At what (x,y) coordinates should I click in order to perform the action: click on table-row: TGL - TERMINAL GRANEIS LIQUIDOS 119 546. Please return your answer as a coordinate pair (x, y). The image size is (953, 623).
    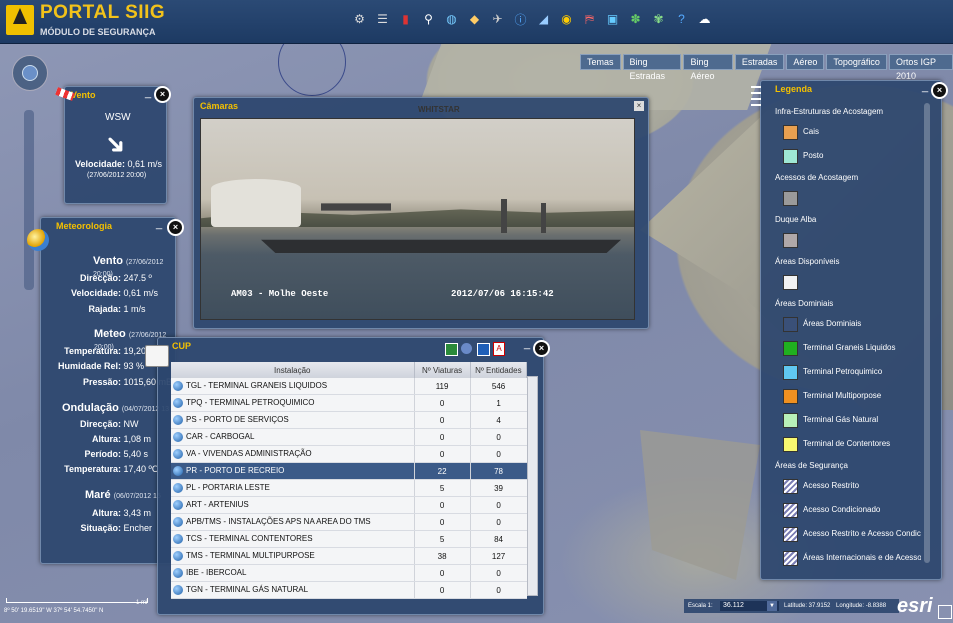
    Looking at the image, I should click on (349, 386).